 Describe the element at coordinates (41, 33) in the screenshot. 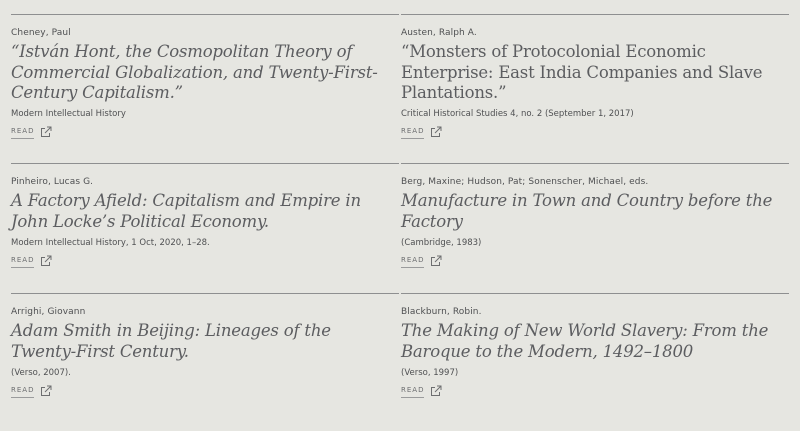

I see `entry-author: Cheney, Paul` at that location.